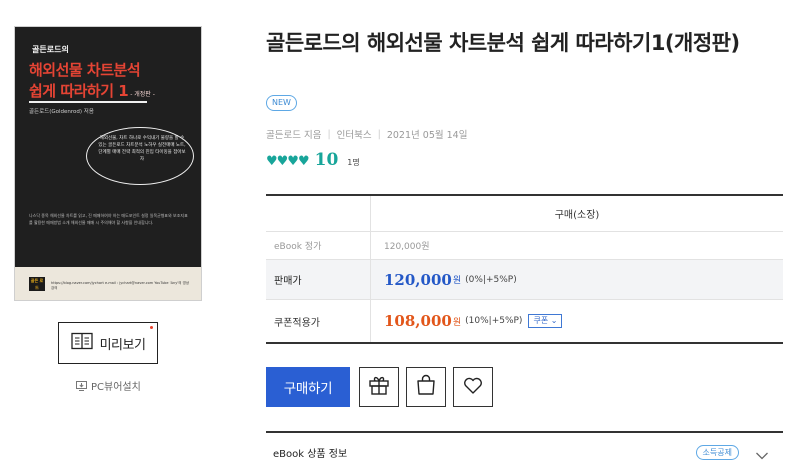 The height and width of the screenshot is (472, 800). What do you see at coordinates (310, 454) in the screenshot?
I see `ebook-info-label: eBook 상품 정보` at bounding box center [310, 454].